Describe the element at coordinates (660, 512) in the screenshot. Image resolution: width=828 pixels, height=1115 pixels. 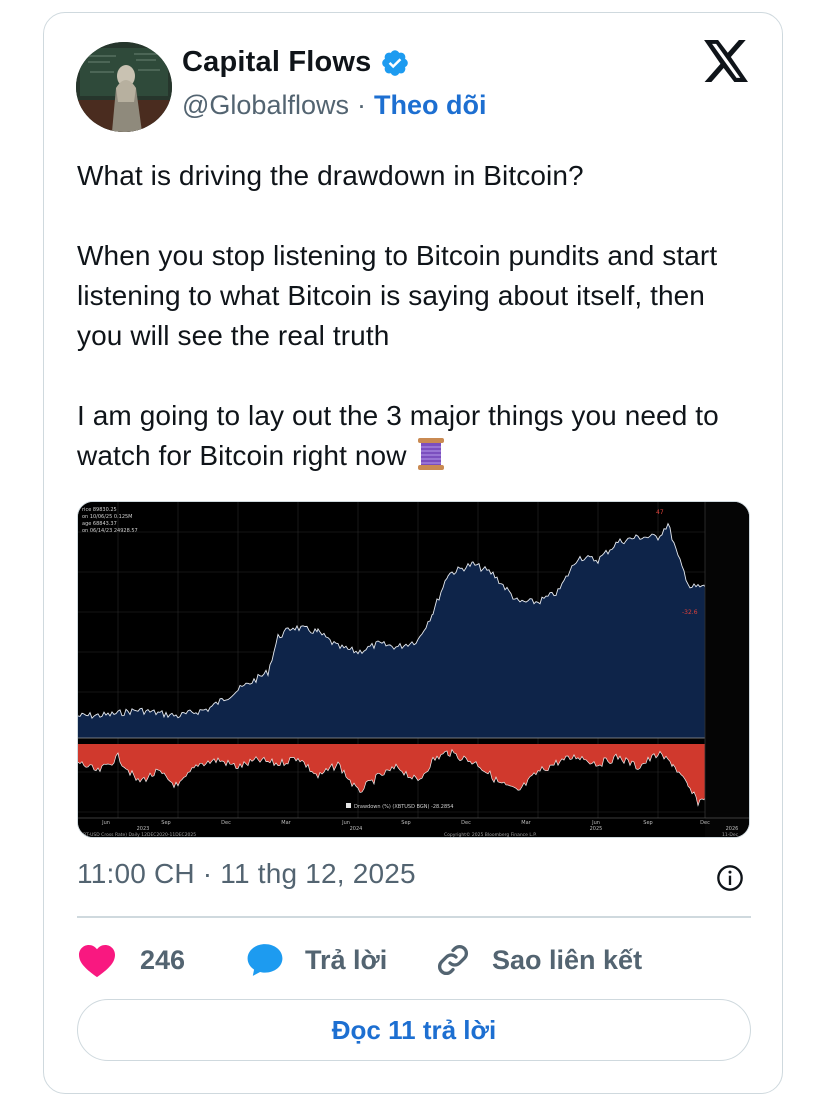
I see `peak-label: 47` at that location.